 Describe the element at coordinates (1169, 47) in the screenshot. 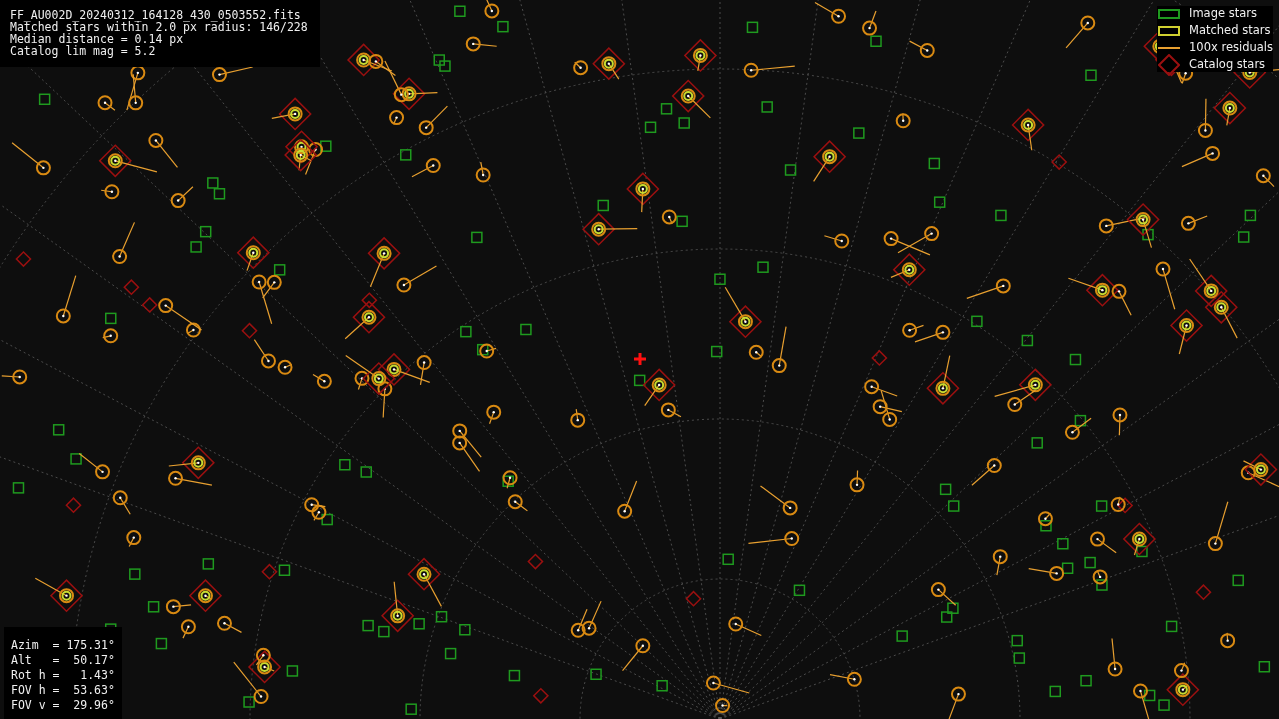

I see `line-icon` at that location.